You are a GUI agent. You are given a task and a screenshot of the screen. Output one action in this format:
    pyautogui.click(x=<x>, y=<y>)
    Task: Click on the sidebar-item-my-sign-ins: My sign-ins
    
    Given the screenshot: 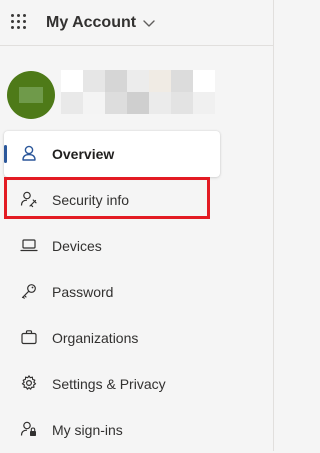 What is the action you would take?
    pyautogui.click(x=112, y=430)
    